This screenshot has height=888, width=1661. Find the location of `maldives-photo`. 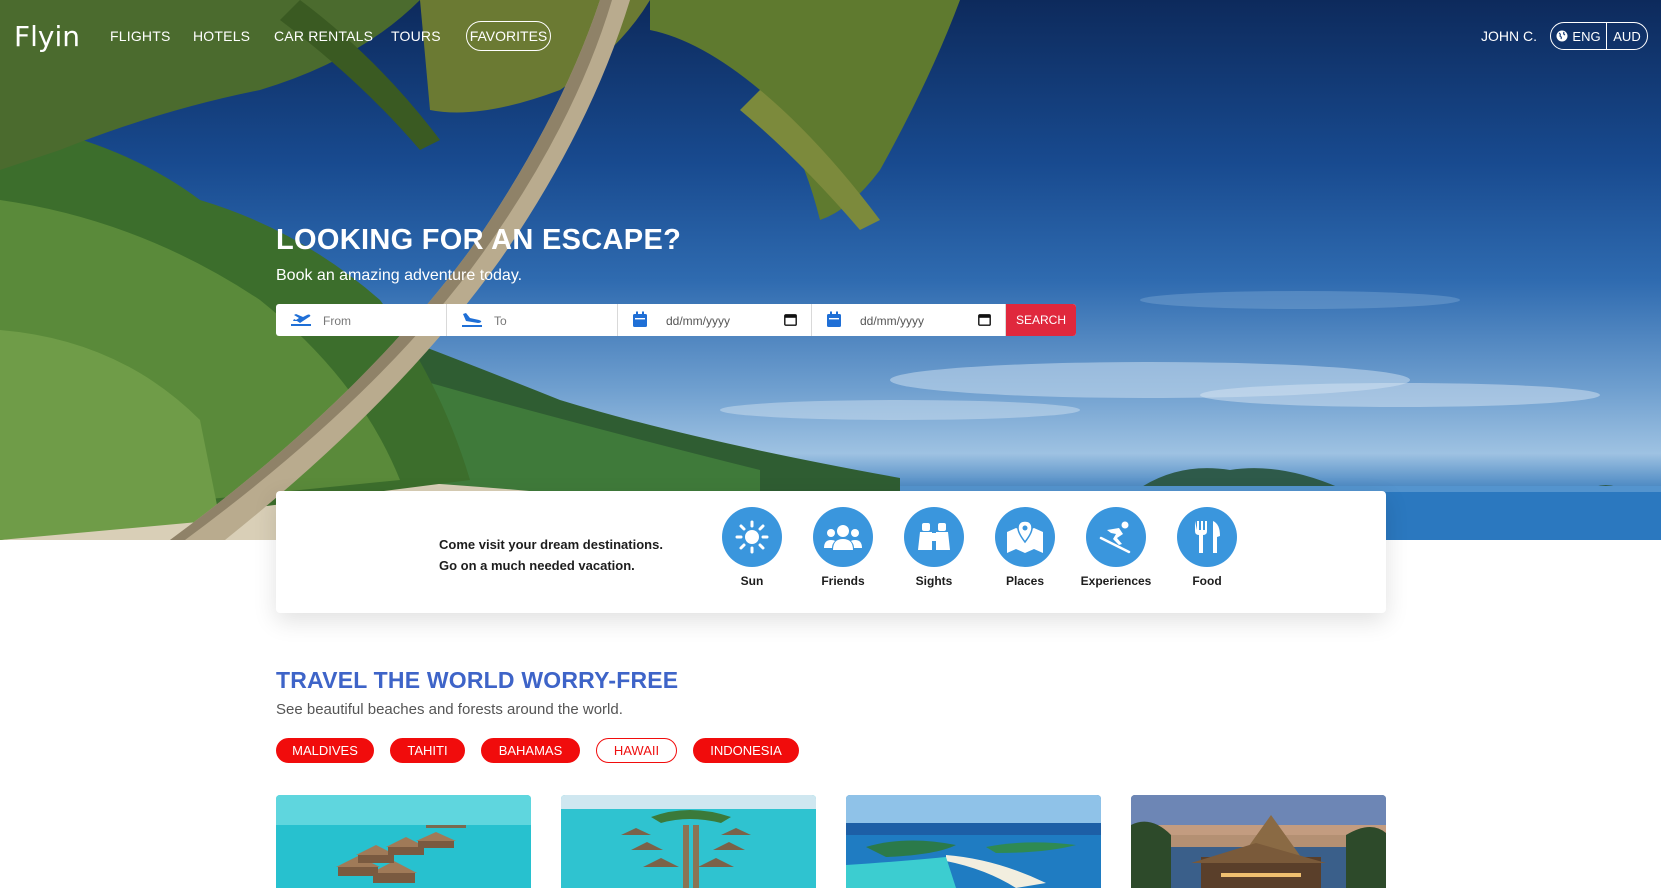

maldives-photo is located at coordinates (403, 841).